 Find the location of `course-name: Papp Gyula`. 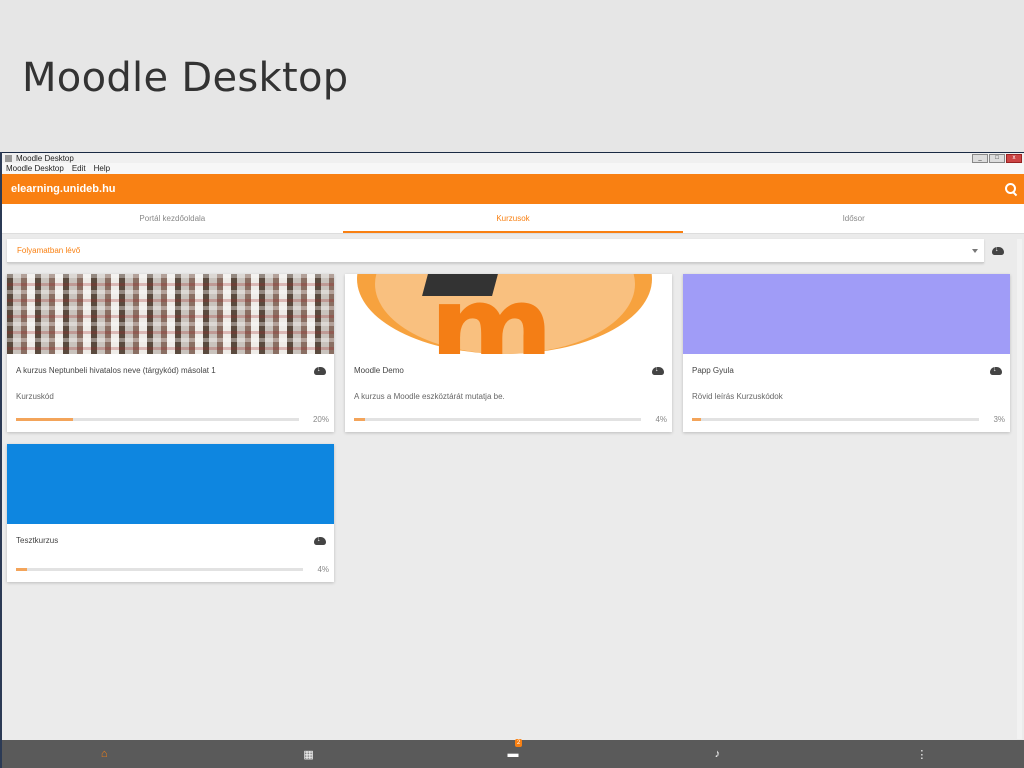

course-name: Papp Gyula is located at coordinates (713, 370).